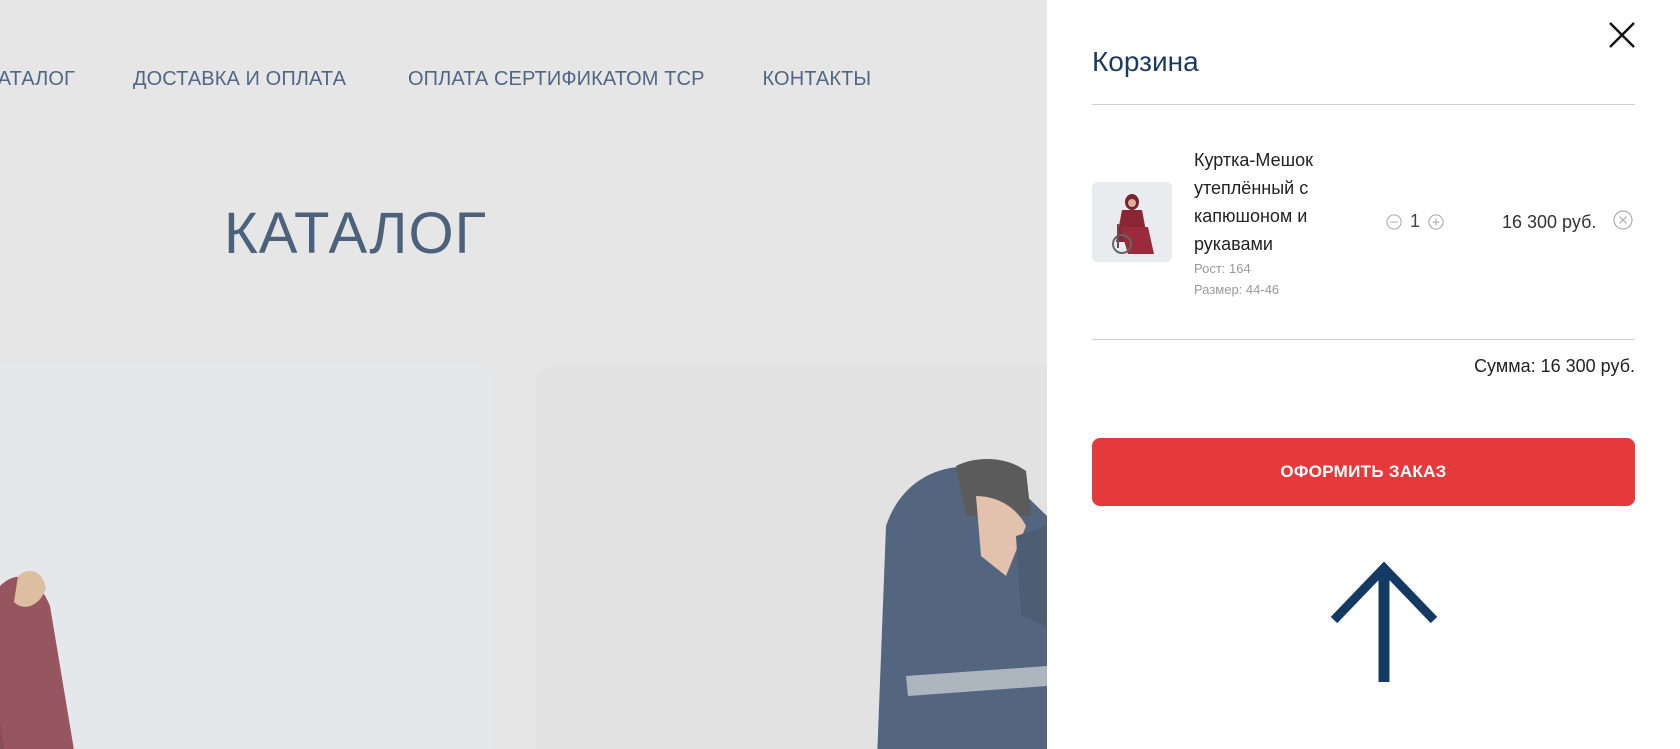 The image size is (1680, 749). What do you see at coordinates (1363, 472) in the screenshot?
I see `checkout-button: ОФОРМИТЬ ЗАКАЗ` at bounding box center [1363, 472].